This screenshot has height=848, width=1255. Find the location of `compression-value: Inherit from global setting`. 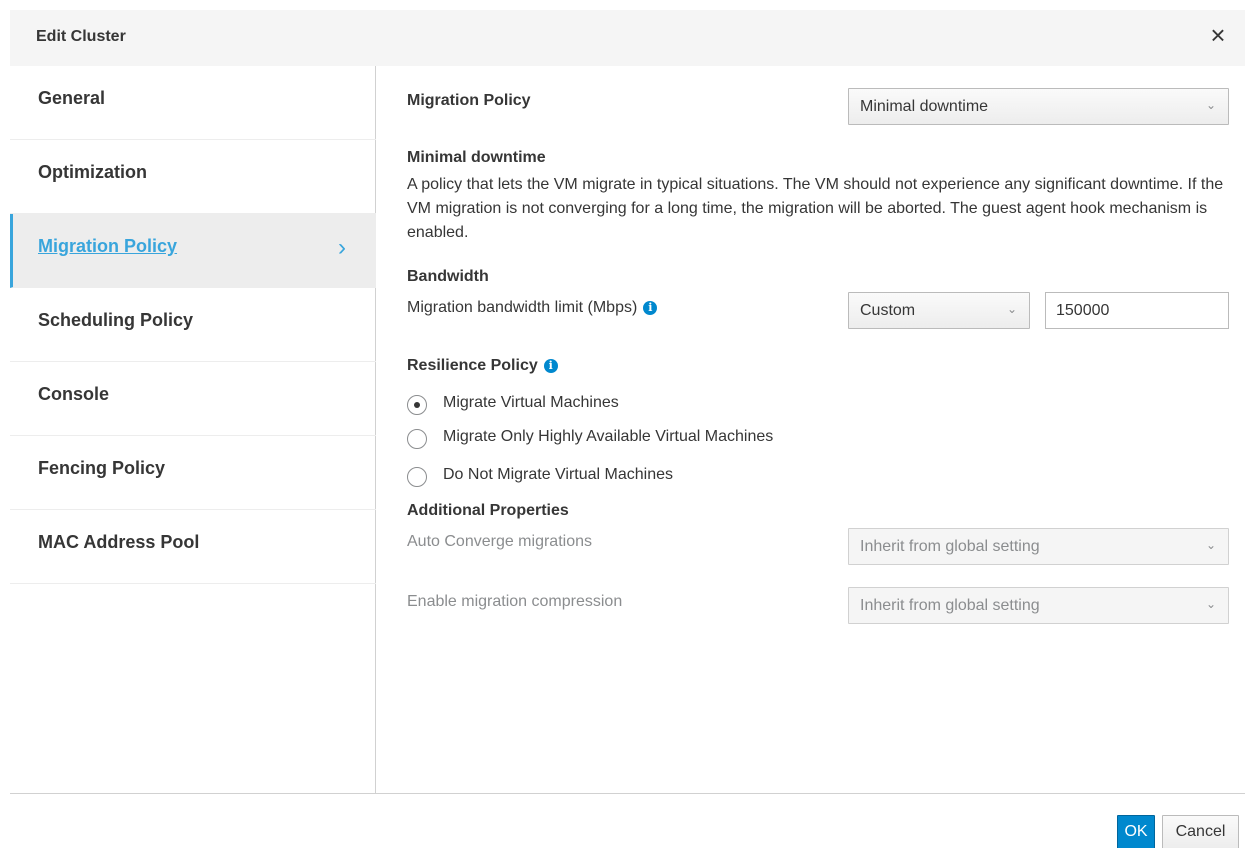

compression-value: Inherit from global setting is located at coordinates (950, 605).